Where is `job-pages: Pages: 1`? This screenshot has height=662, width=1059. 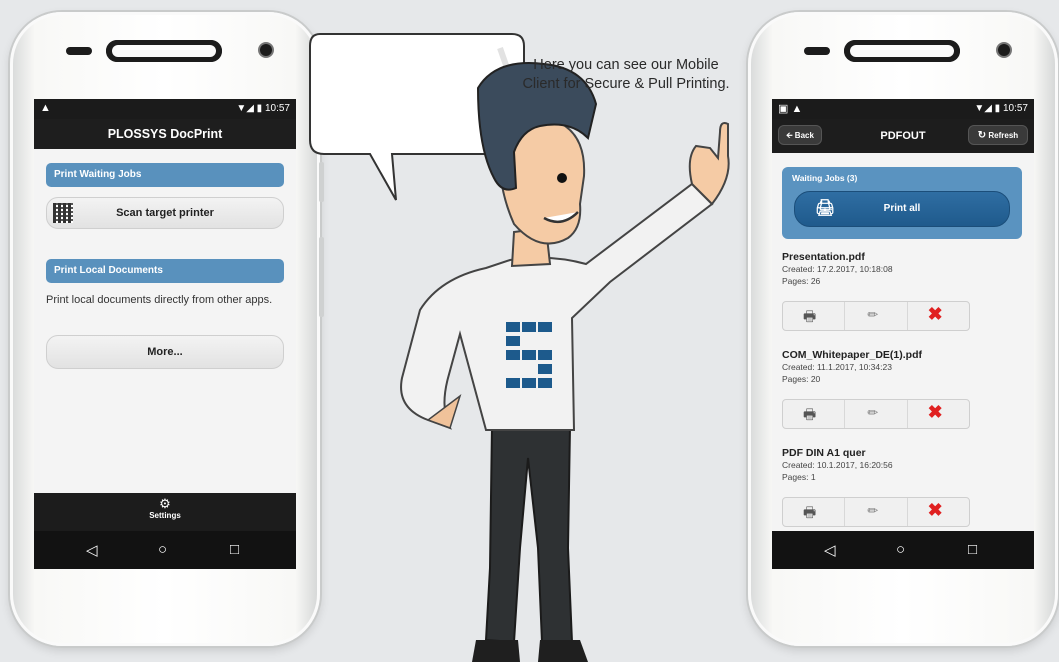
job-pages: Pages: 1 is located at coordinates (799, 477).